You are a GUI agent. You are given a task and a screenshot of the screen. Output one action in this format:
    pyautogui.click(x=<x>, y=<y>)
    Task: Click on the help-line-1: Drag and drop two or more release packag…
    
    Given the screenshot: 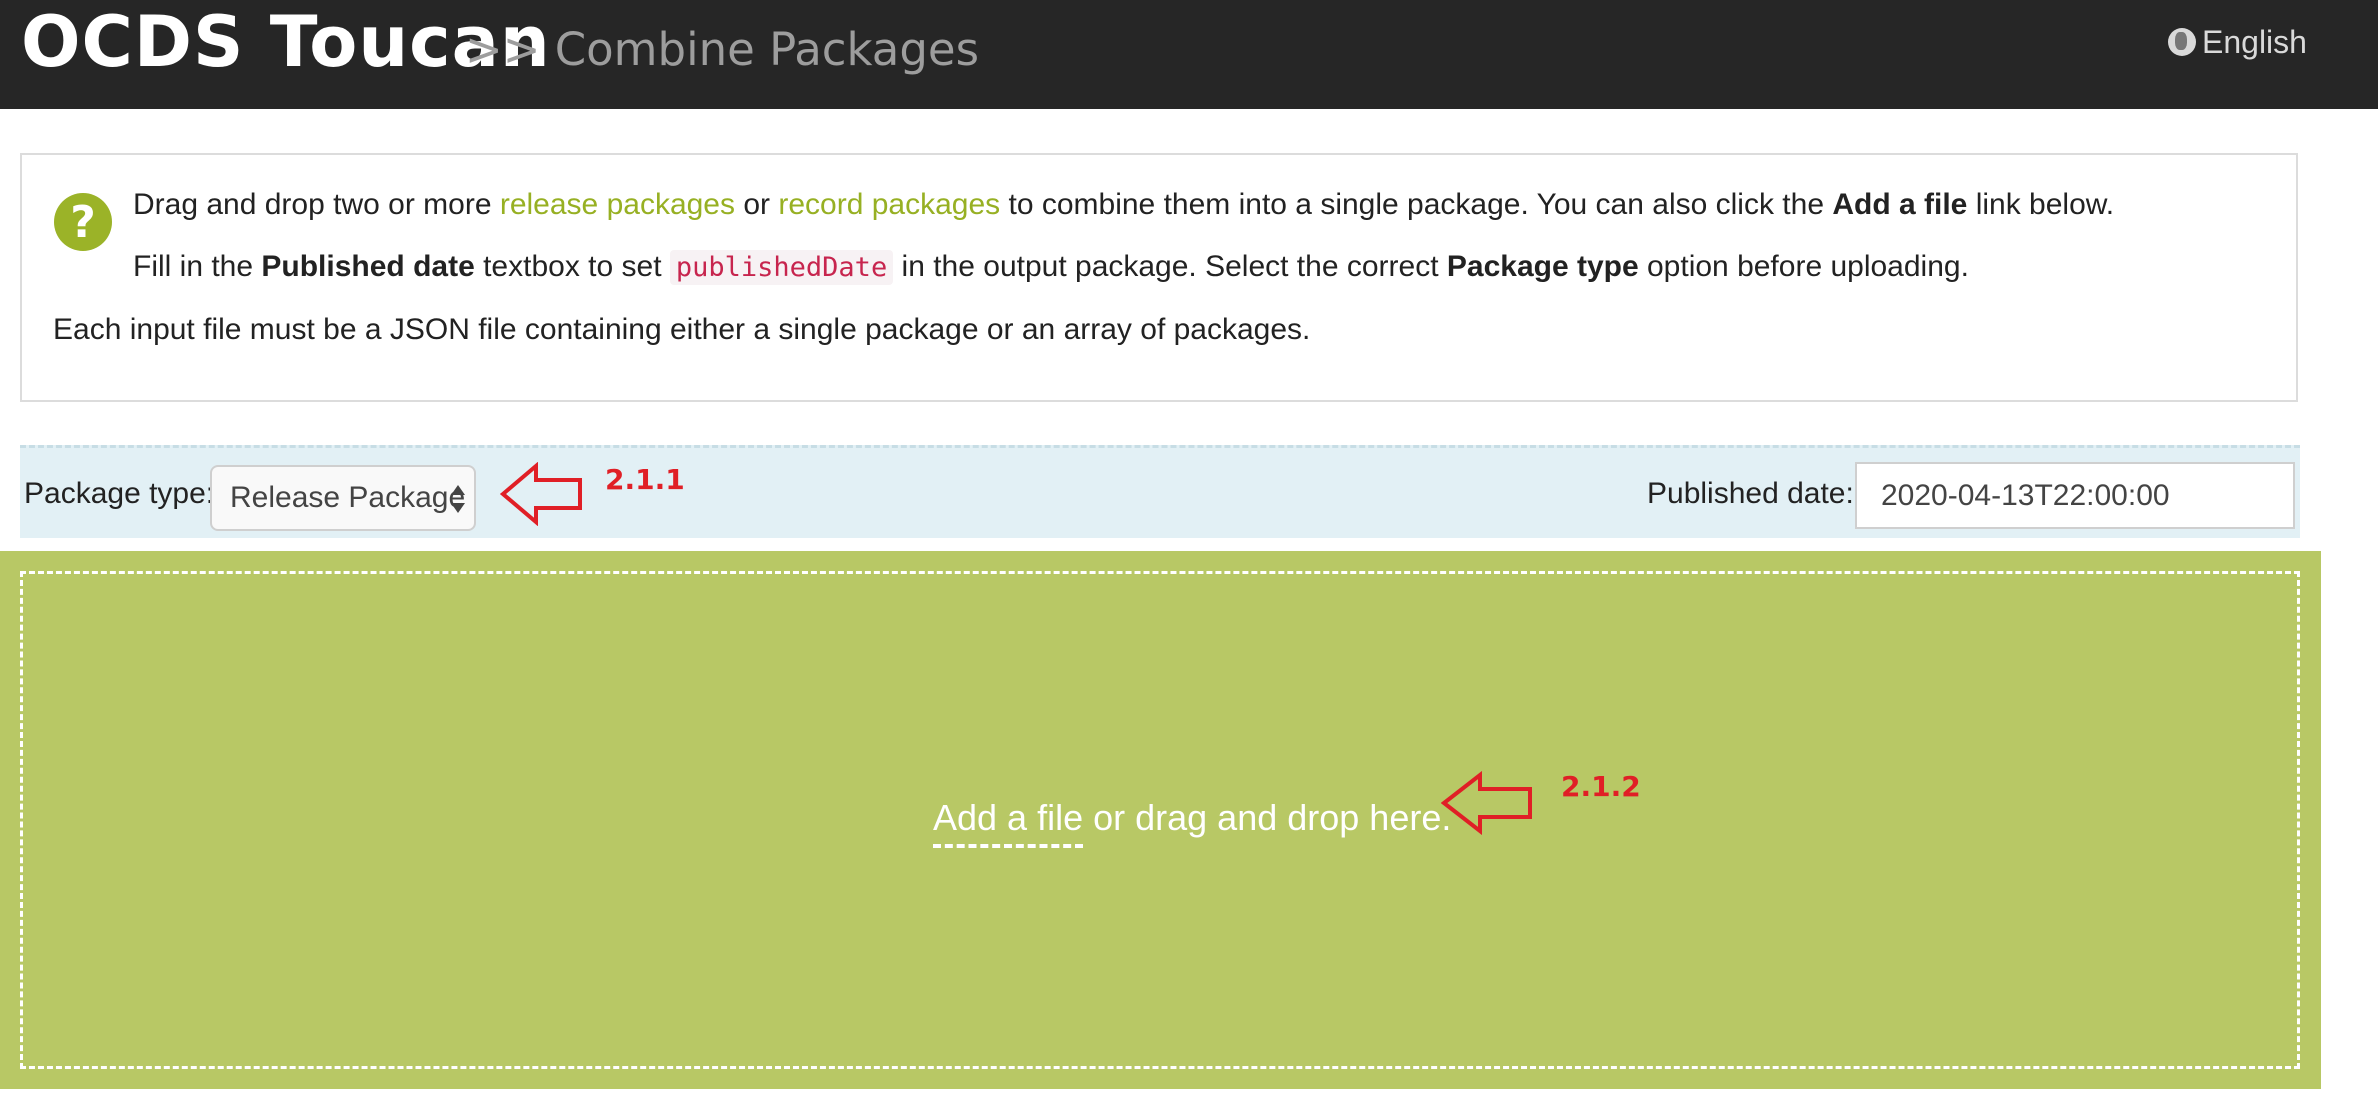 What is the action you would take?
    pyautogui.click(x=1123, y=205)
    